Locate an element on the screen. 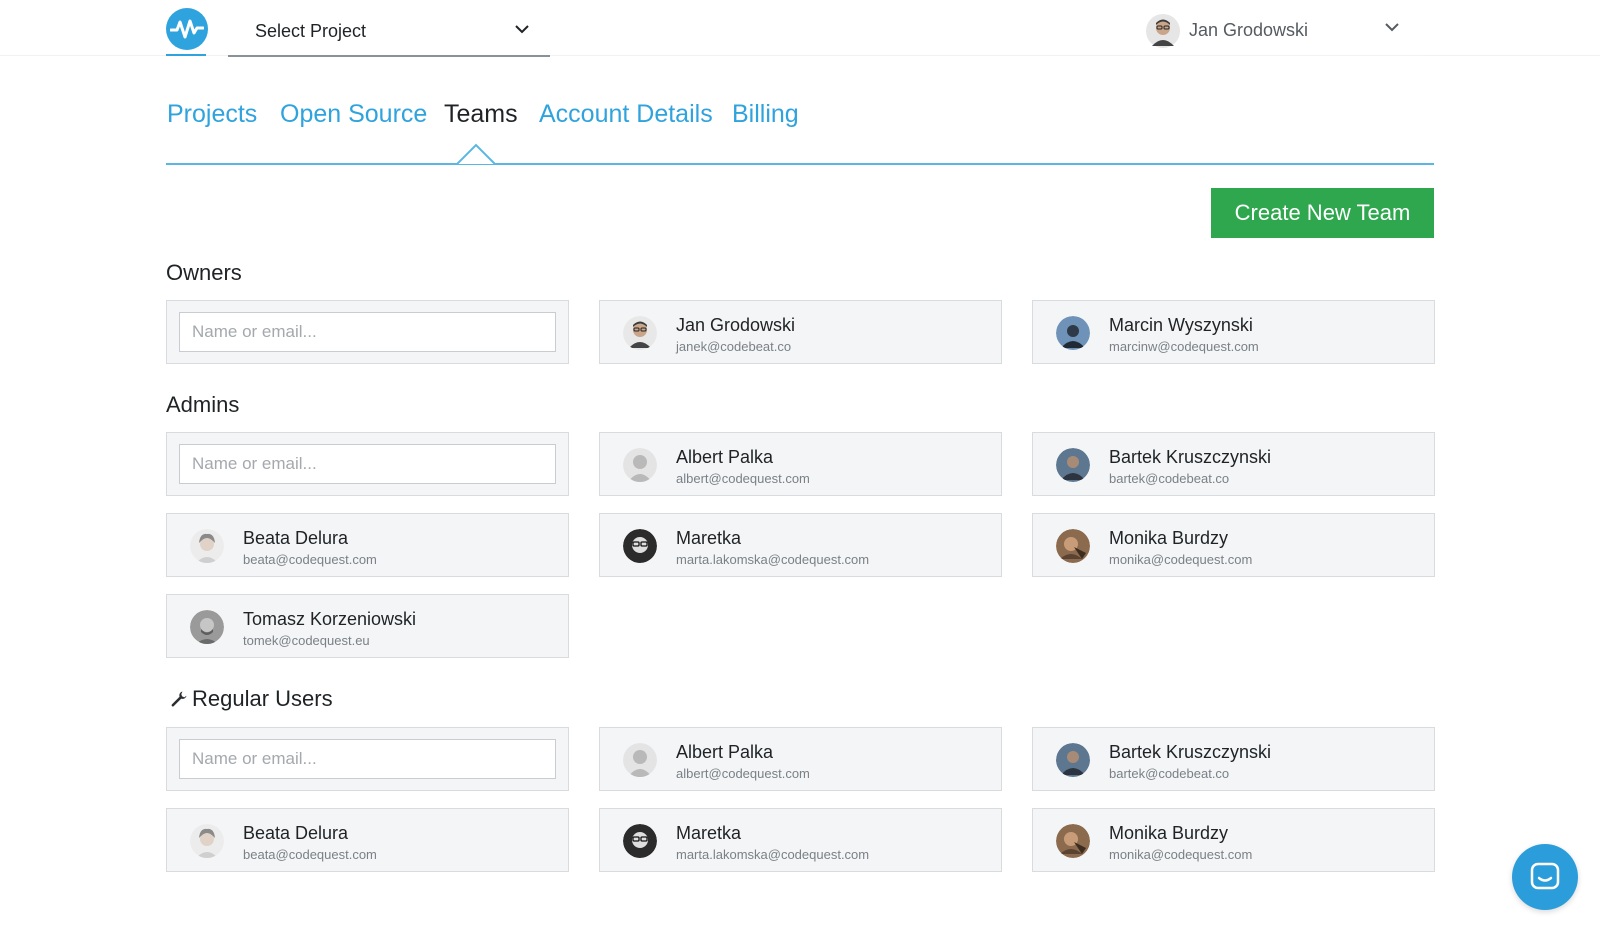 This screenshot has height=932, width=1600. chat-launcher-button is located at coordinates (1545, 877).